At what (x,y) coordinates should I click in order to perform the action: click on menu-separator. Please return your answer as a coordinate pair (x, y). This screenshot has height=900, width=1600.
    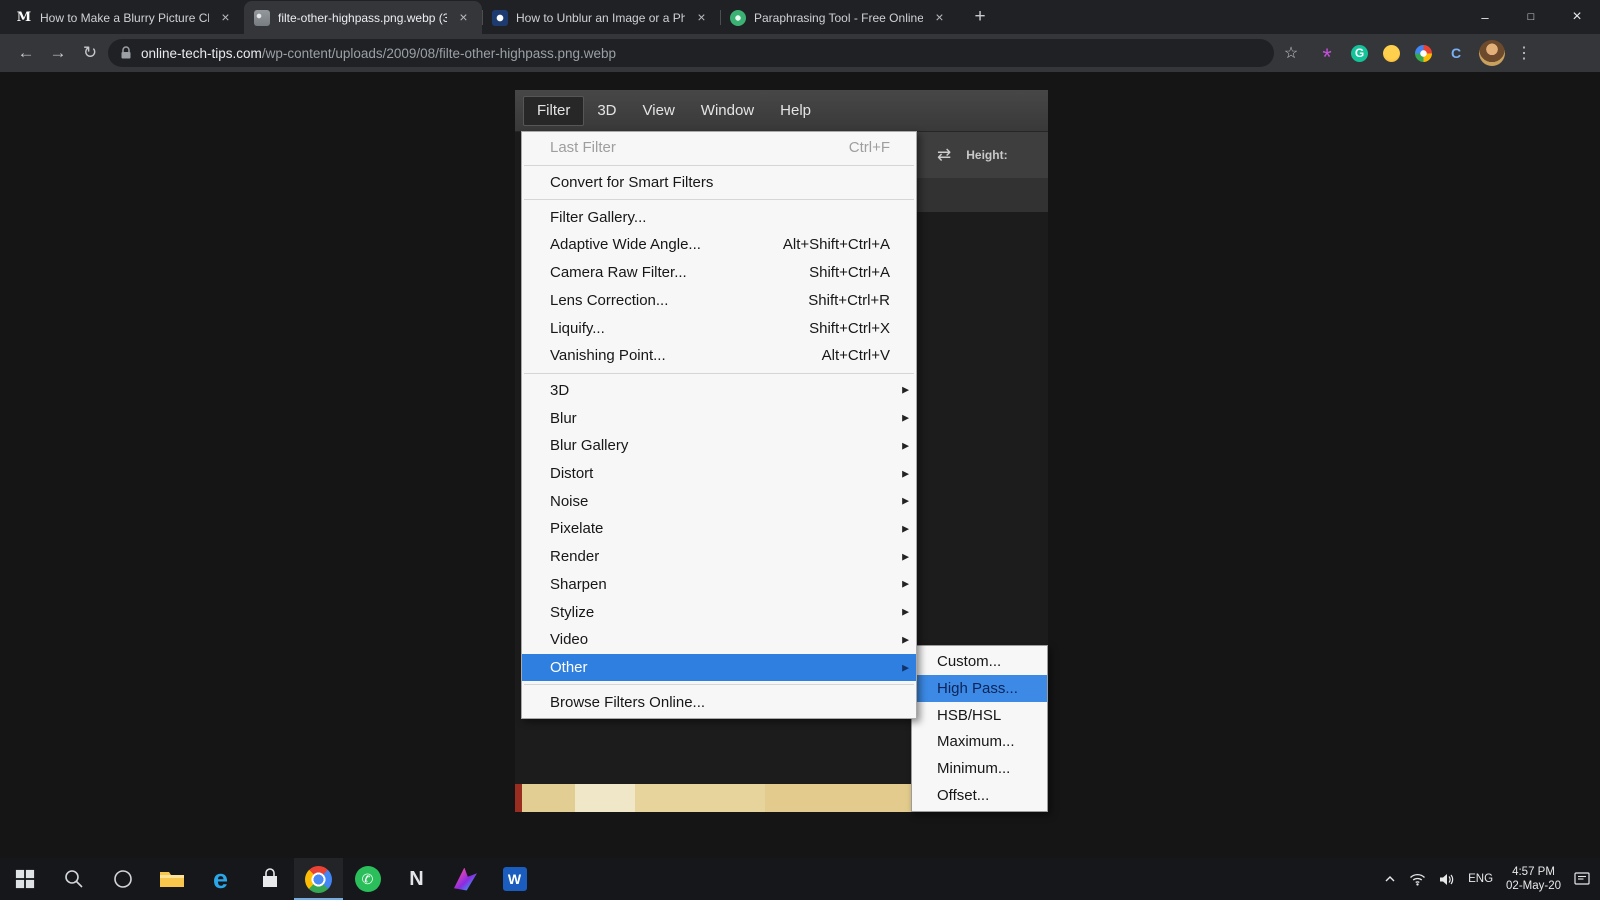
    Looking at the image, I should click on (719, 685).